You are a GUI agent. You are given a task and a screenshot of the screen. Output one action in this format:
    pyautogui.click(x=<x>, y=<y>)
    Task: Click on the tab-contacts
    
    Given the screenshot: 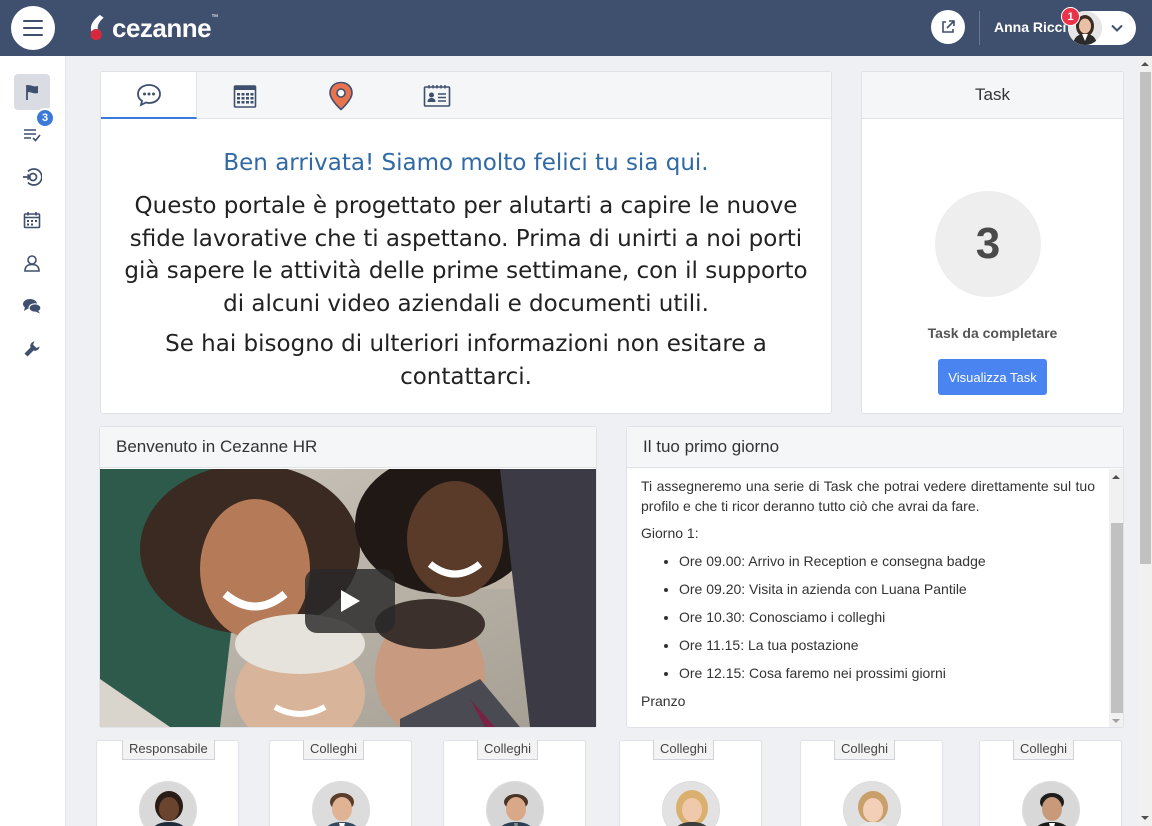 What is the action you would take?
    pyautogui.click(x=437, y=95)
    